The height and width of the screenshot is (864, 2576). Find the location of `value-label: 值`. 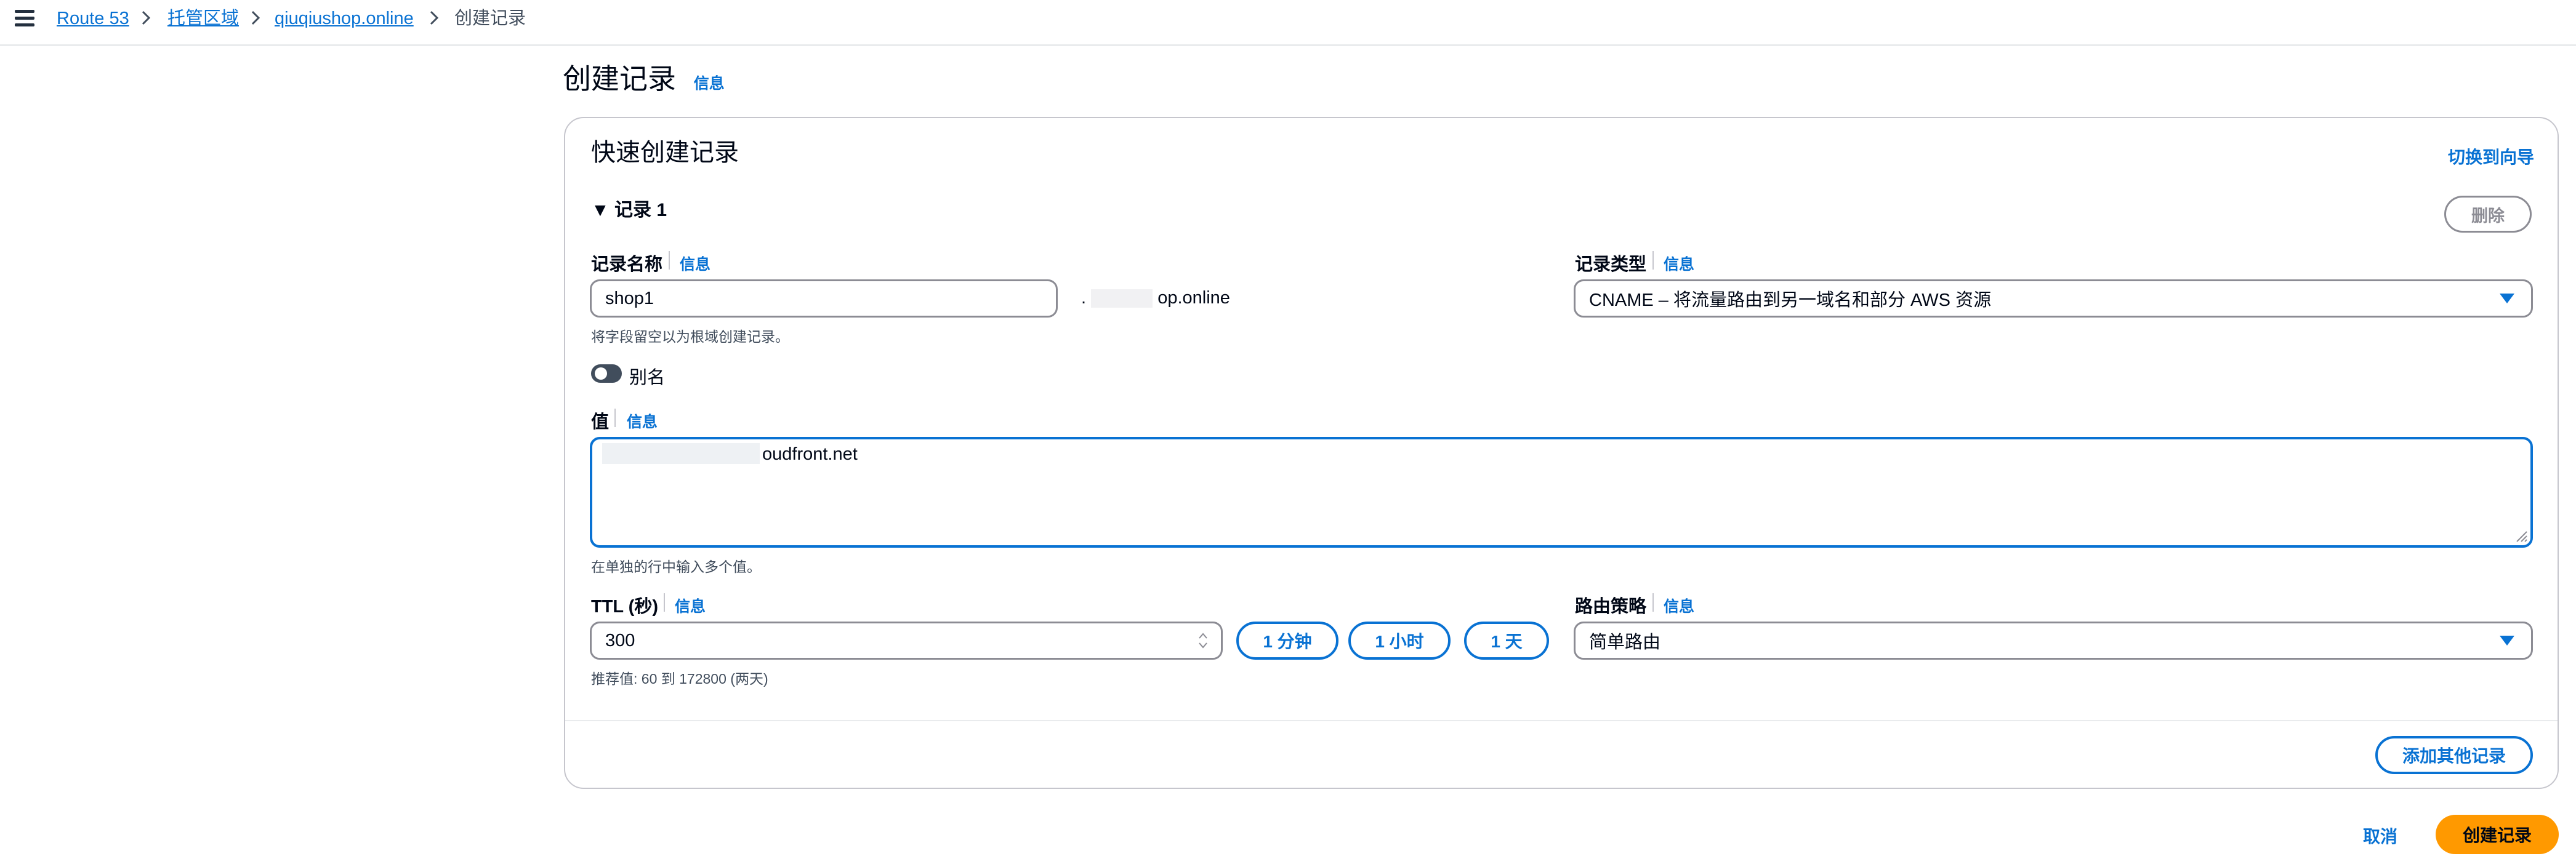

value-label: 值 is located at coordinates (600, 422).